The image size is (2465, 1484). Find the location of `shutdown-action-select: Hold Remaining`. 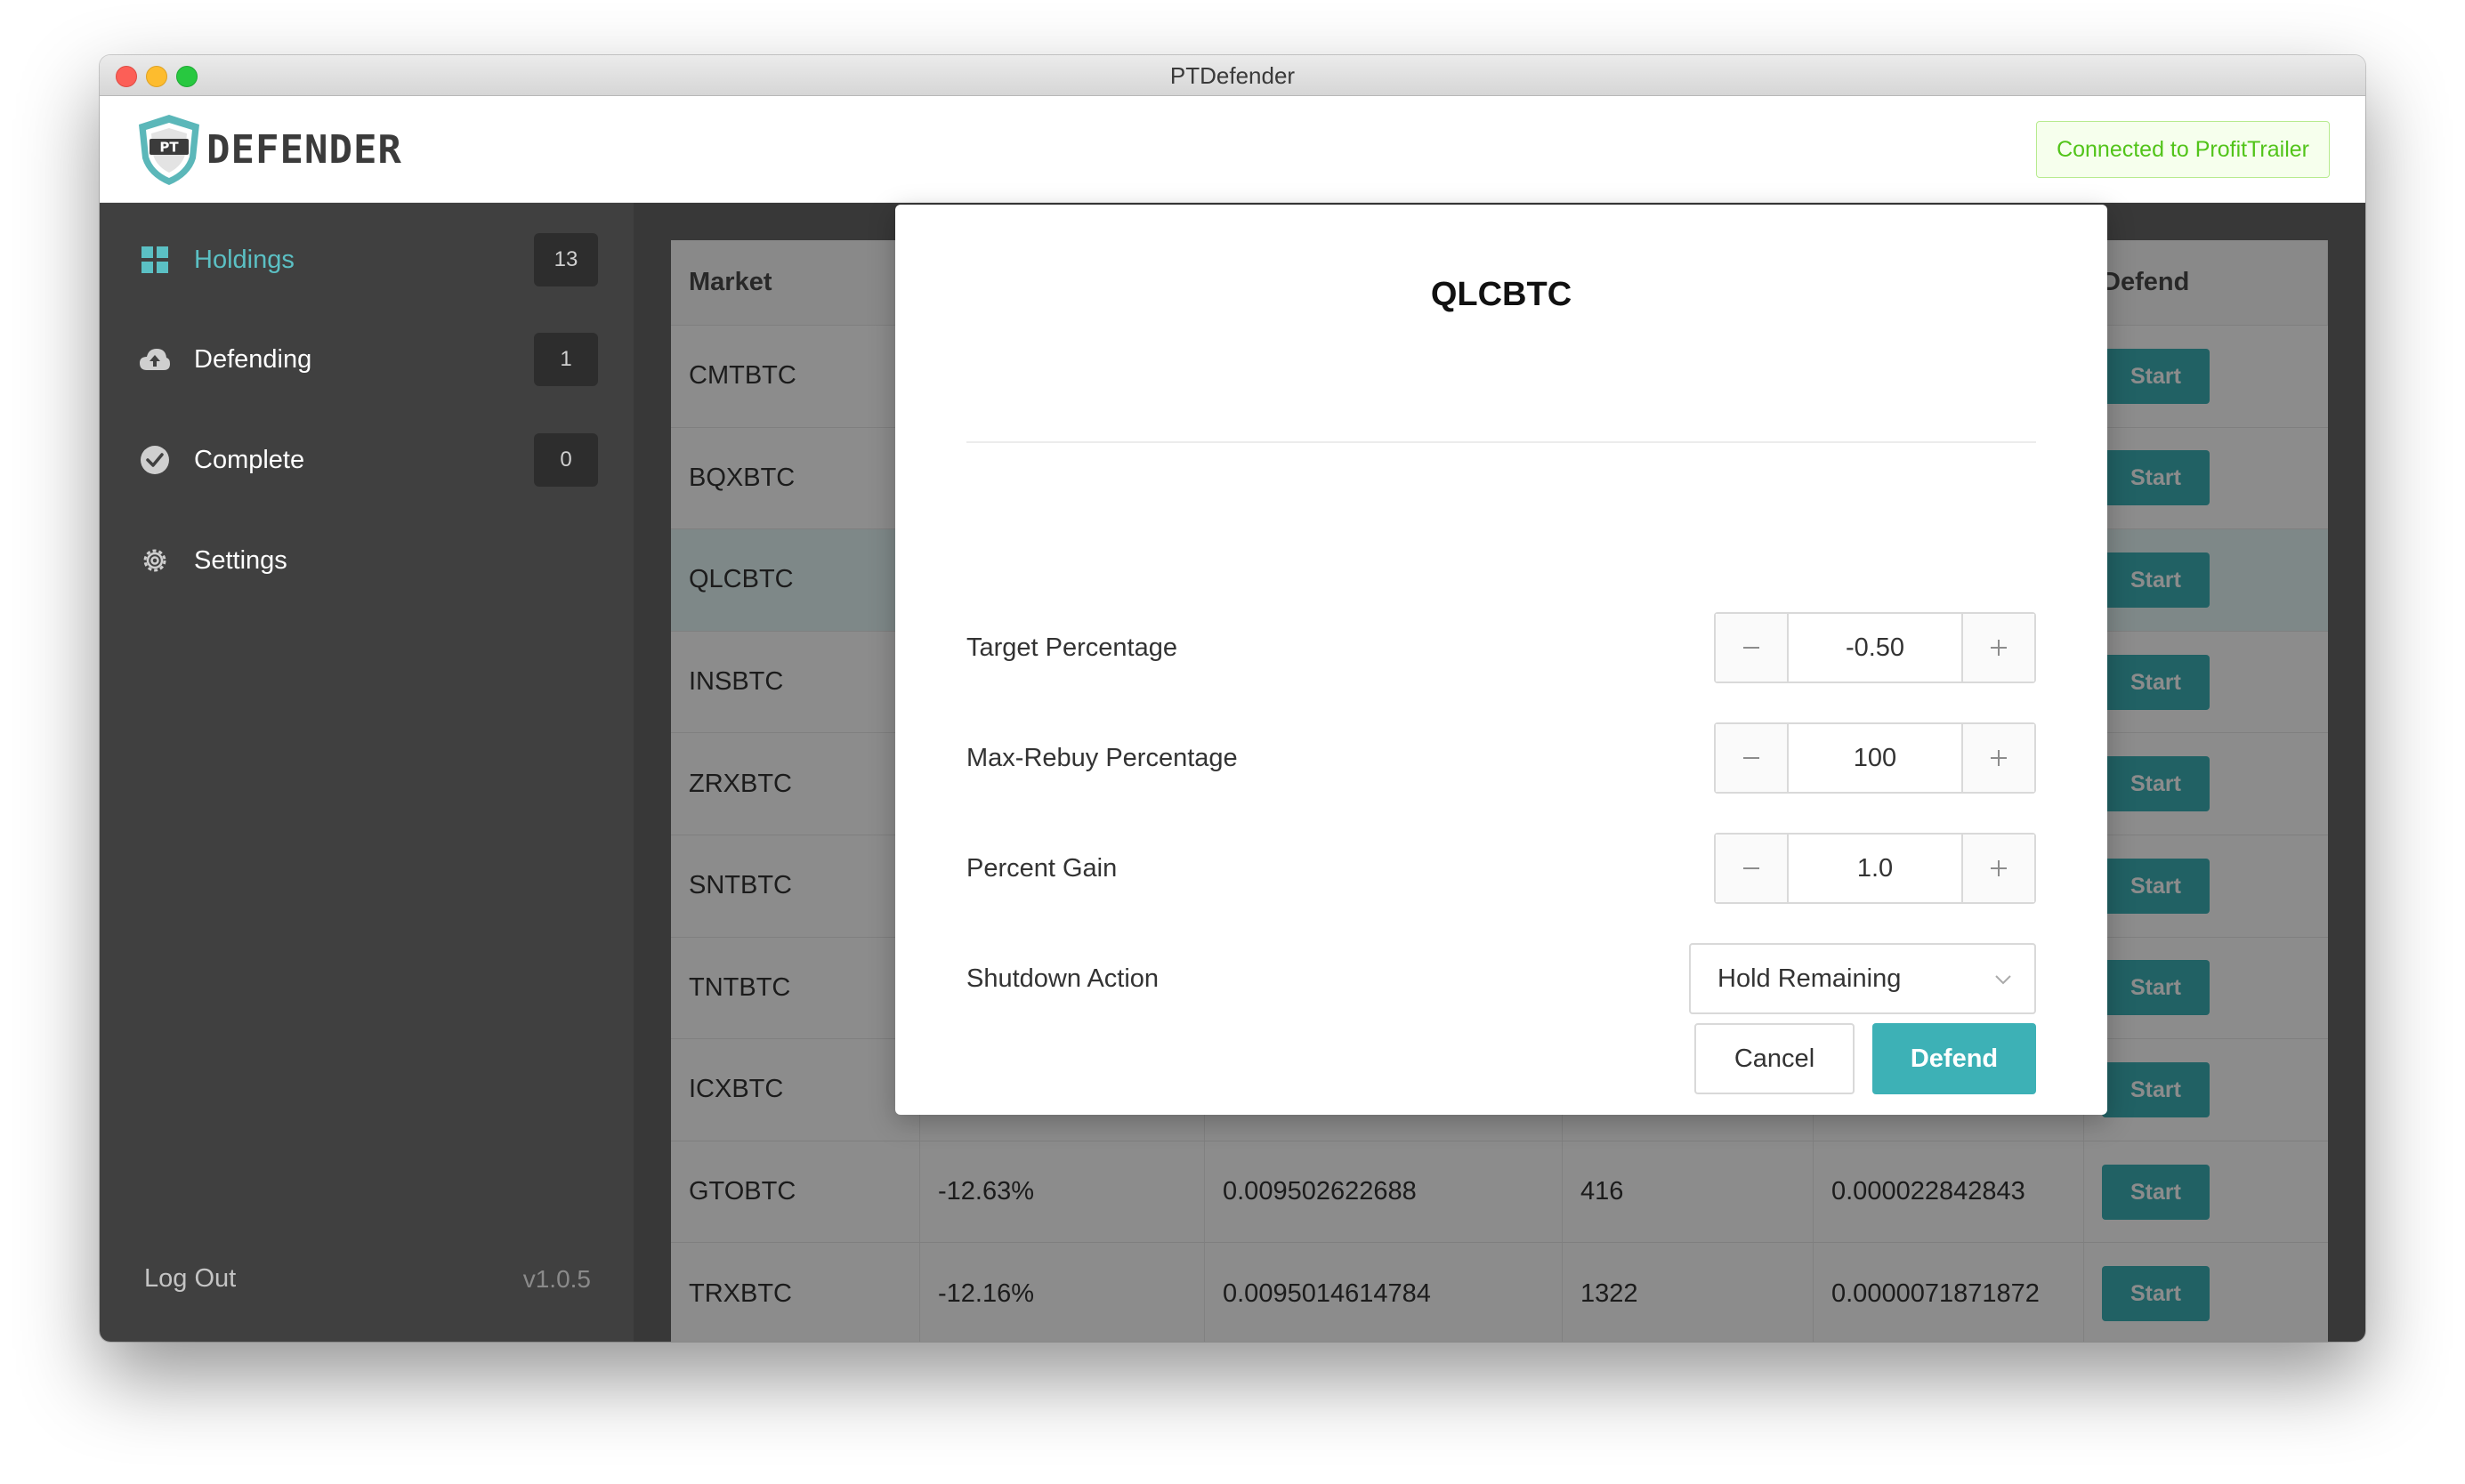

shutdown-action-select: Hold Remaining is located at coordinates (1862, 978).